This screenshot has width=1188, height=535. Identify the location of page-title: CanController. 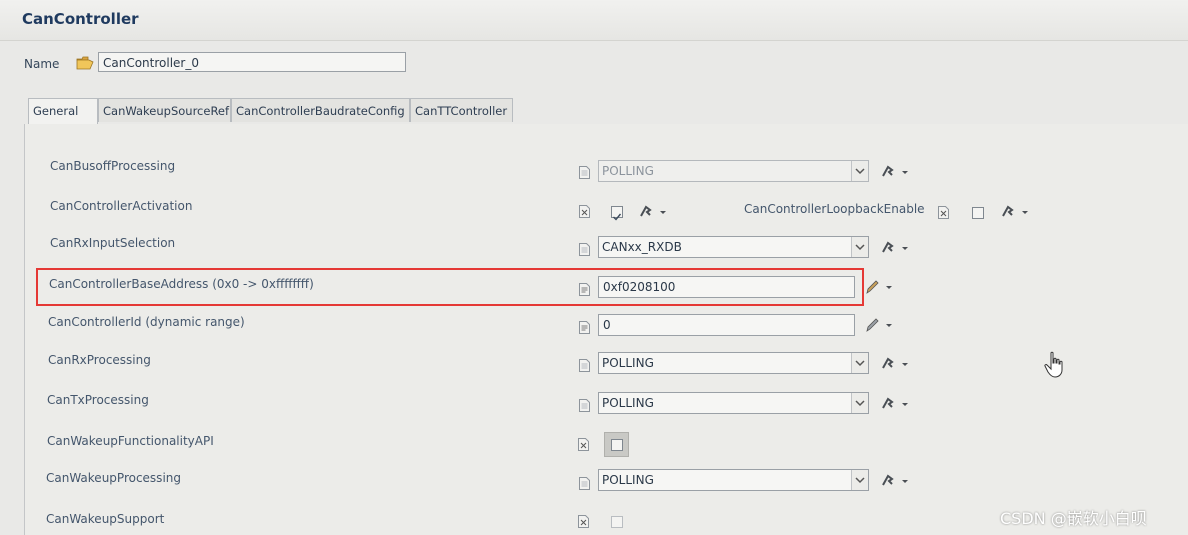
(80, 19).